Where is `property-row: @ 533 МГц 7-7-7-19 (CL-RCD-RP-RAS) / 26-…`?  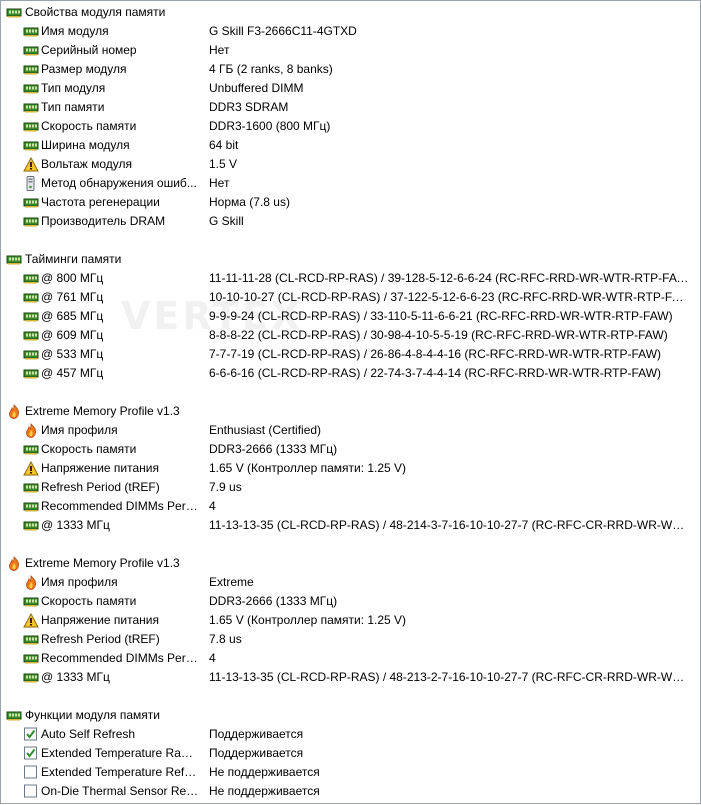 property-row: @ 533 МГц 7-7-7-19 (CL-RCD-RP-RAS) / 26-… is located at coordinates (350, 354).